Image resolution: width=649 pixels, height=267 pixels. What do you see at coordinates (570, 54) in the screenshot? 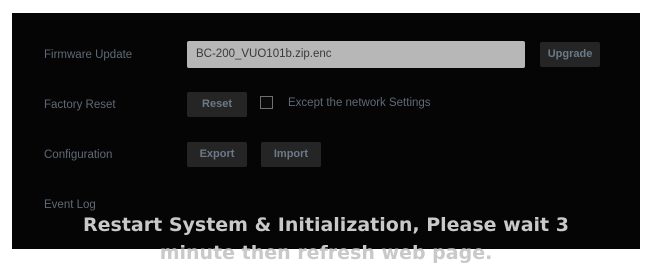
I see `upgrade-button: Upgrade` at bounding box center [570, 54].